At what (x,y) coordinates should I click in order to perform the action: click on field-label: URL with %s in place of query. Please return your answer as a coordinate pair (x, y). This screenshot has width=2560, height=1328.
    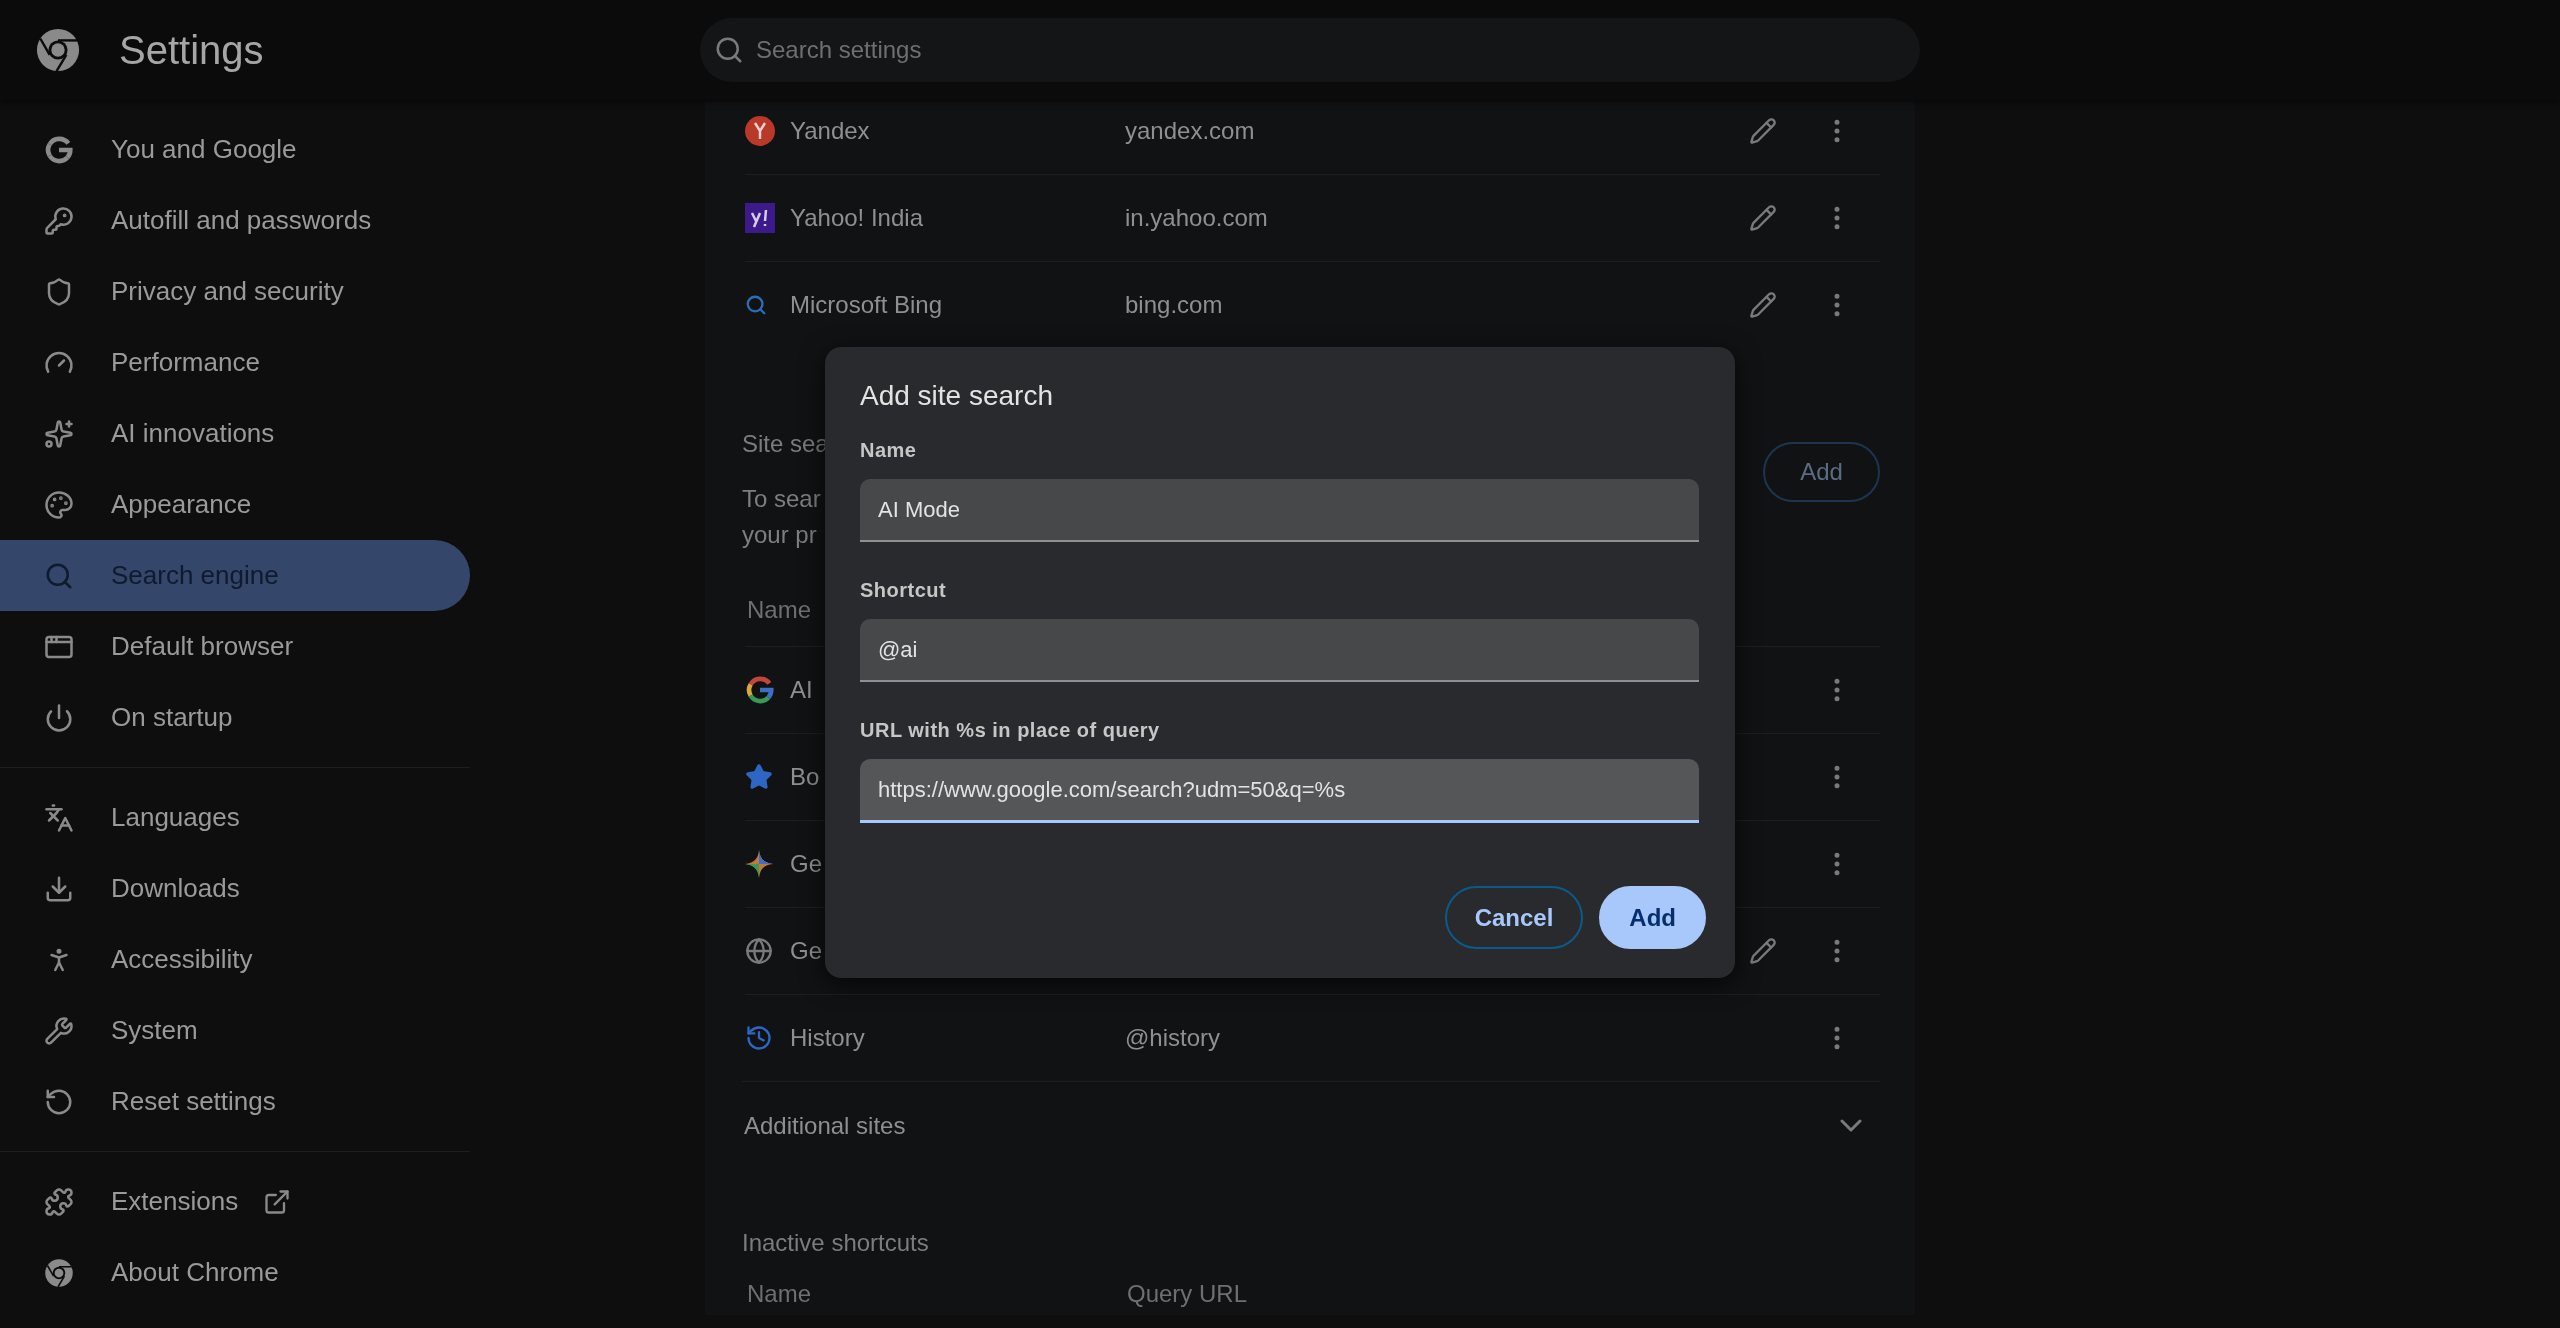
    Looking at the image, I should click on (1010, 730).